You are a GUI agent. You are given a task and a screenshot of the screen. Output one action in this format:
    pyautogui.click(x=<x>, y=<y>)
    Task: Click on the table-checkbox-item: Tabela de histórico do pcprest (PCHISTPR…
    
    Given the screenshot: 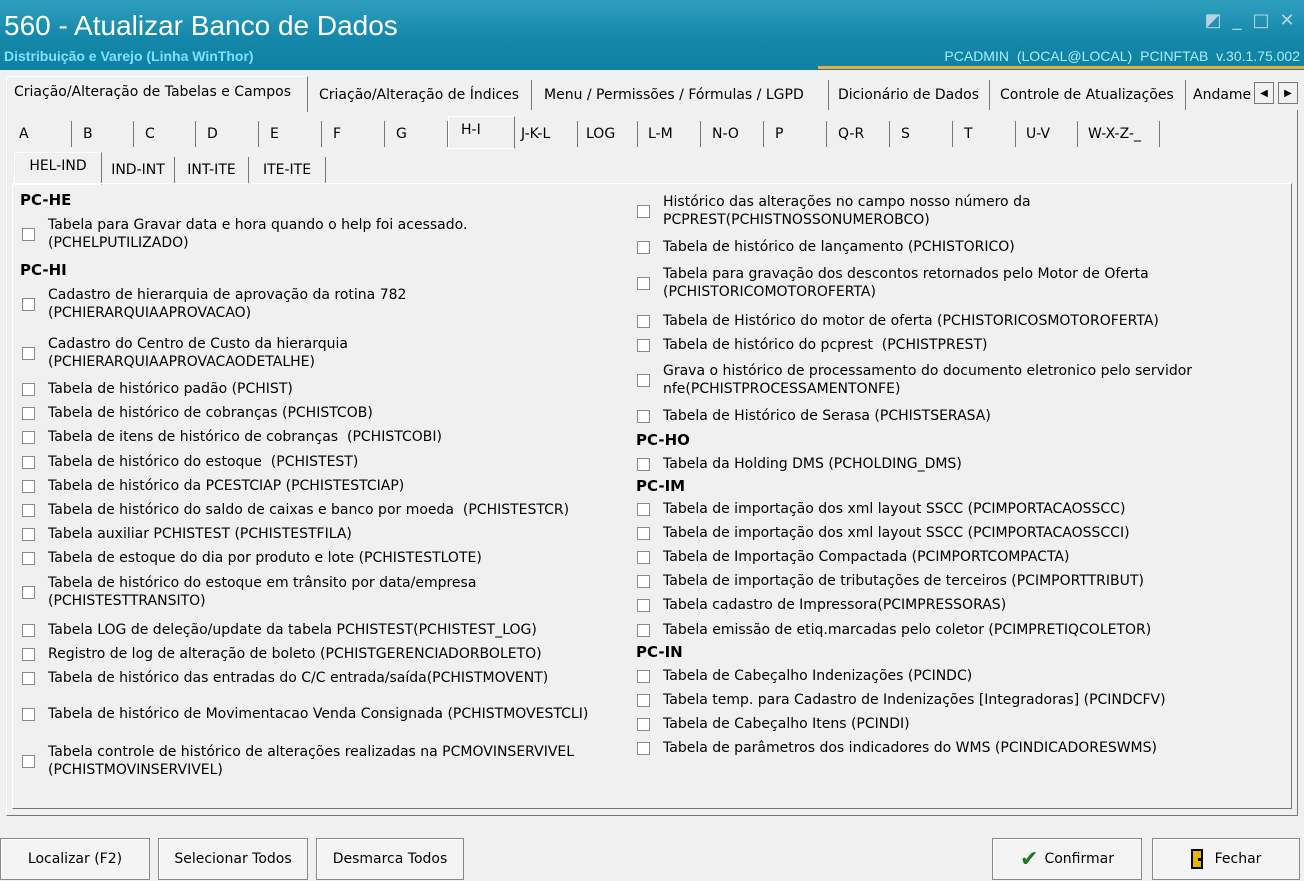 What is the action you would take?
    pyautogui.click(x=812, y=345)
    